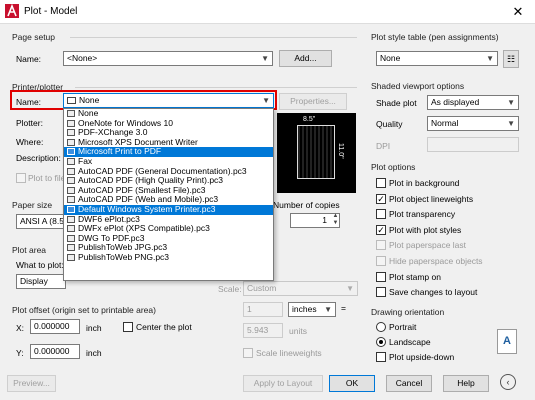 This screenshot has width=535, height=400. I want to click on page-setup-name-label: Name:, so click(29, 59).